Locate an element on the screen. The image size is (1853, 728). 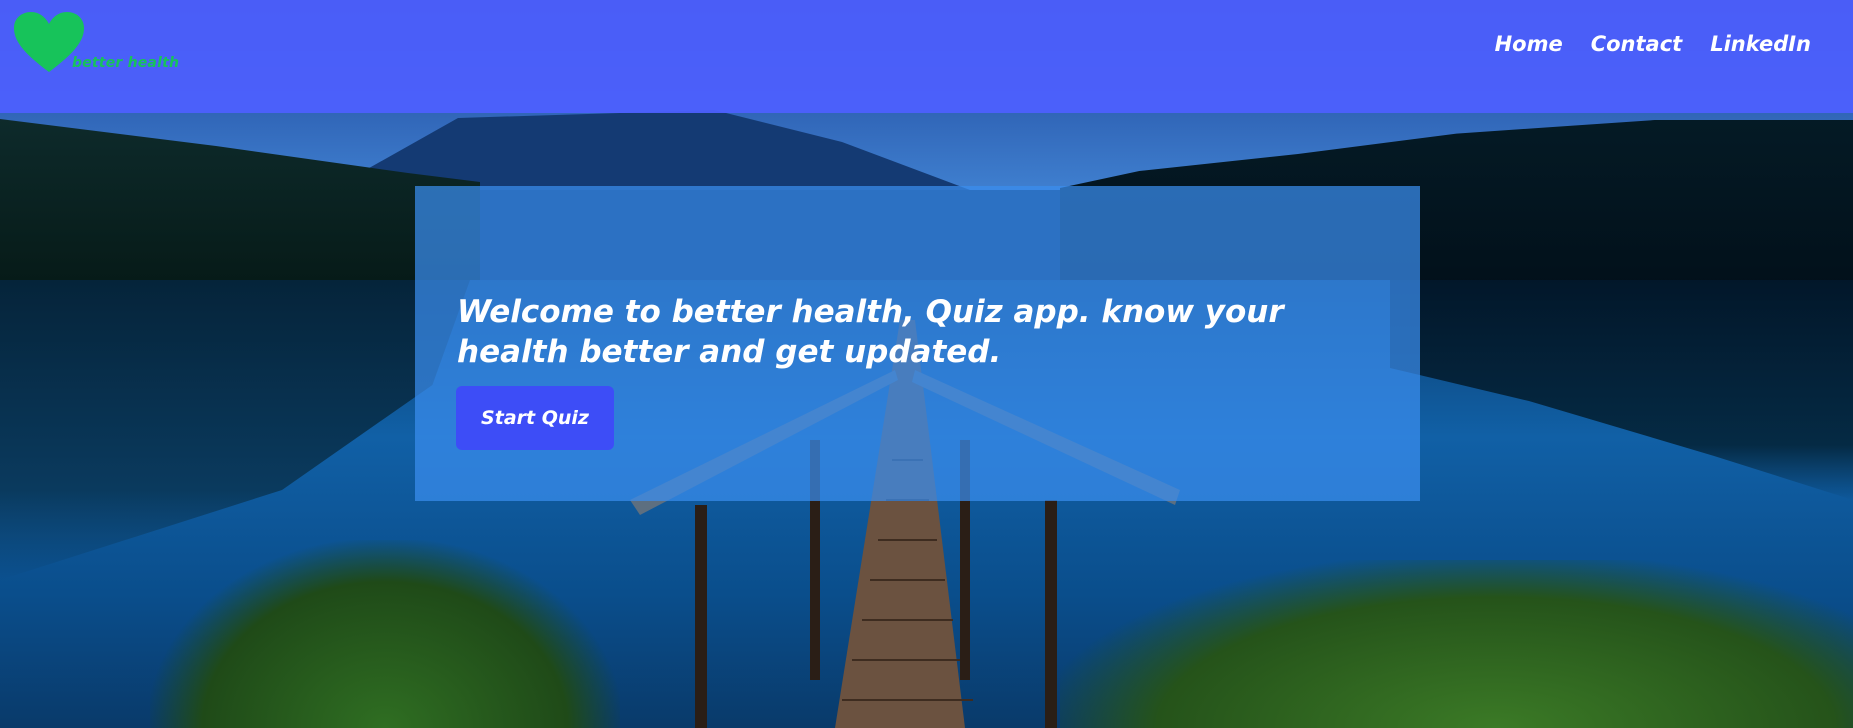
nav-contact-link: Contact is located at coordinates (1637, 44).